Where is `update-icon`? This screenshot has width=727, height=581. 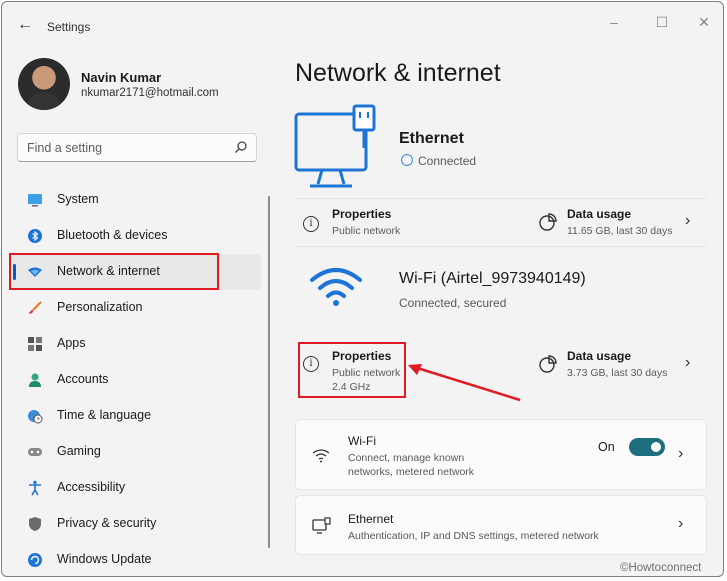
update-icon is located at coordinates (35, 560).